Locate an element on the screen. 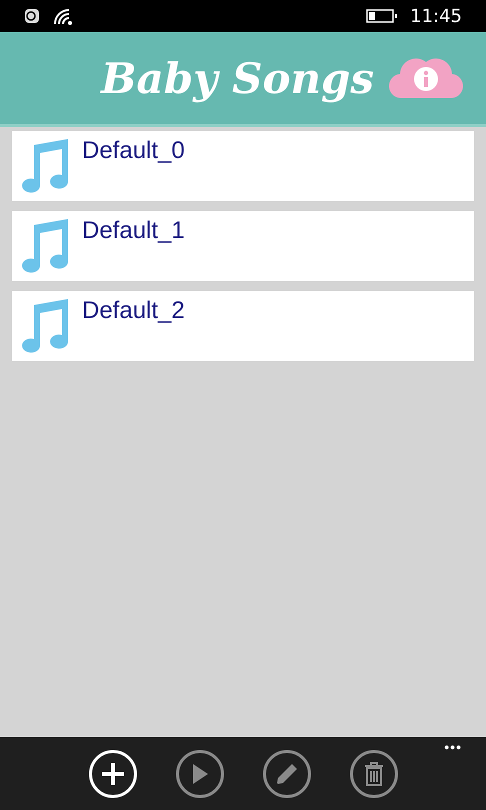  notification-icon is located at coordinates (32, 16).